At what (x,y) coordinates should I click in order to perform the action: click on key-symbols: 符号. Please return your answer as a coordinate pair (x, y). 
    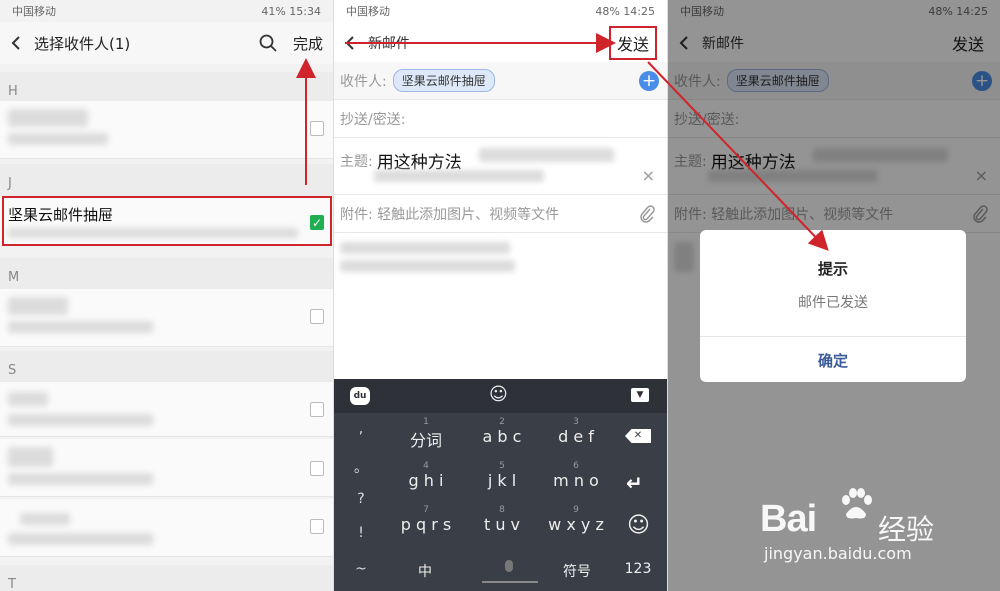
    Looking at the image, I should click on (577, 571).